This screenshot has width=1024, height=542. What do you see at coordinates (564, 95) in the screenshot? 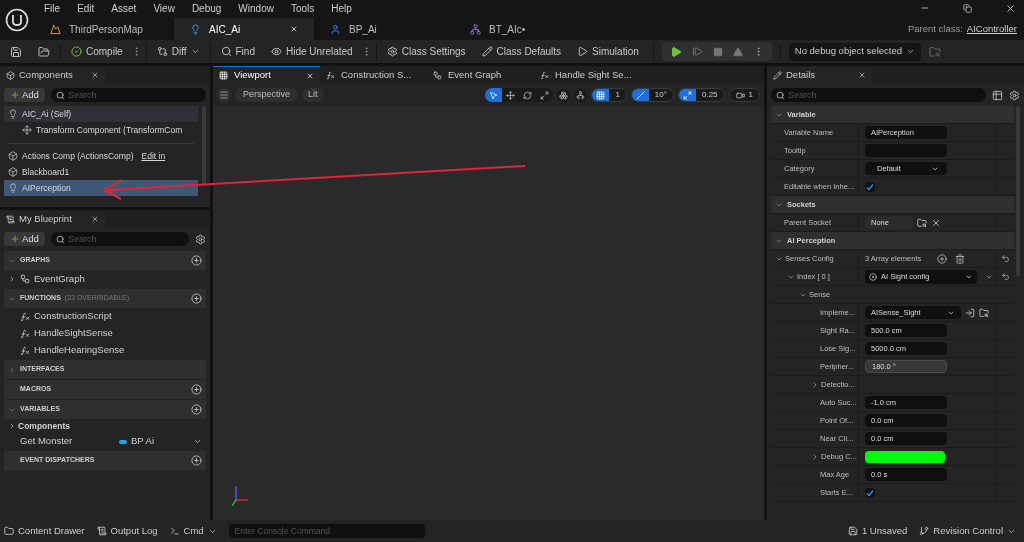
I see `surface-snap-icon` at bounding box center [564, 95].